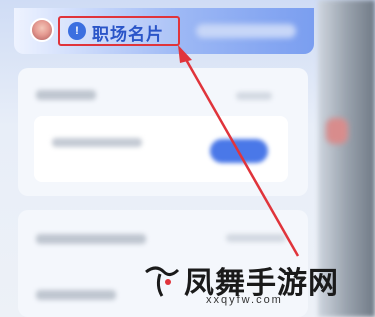 The image size is (375, 317). What do you see at coordinates (247, 287) in the screenshot?
I see `site-watermark: 凤舞手游网 xxqyfw.com` at bounding box center [247, 287].